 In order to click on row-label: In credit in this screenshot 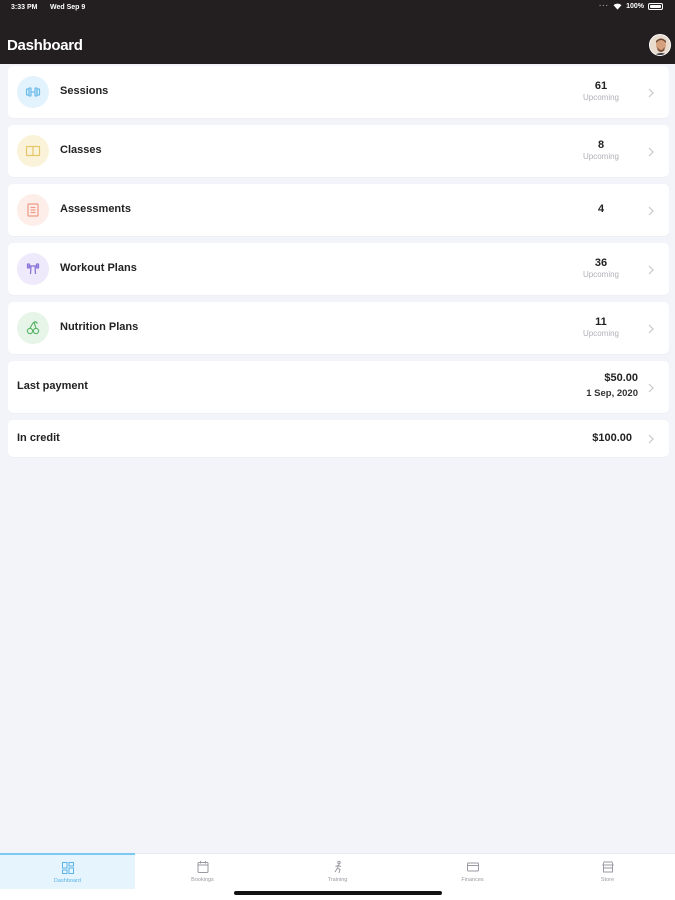, I will do `click(38, 438)`.